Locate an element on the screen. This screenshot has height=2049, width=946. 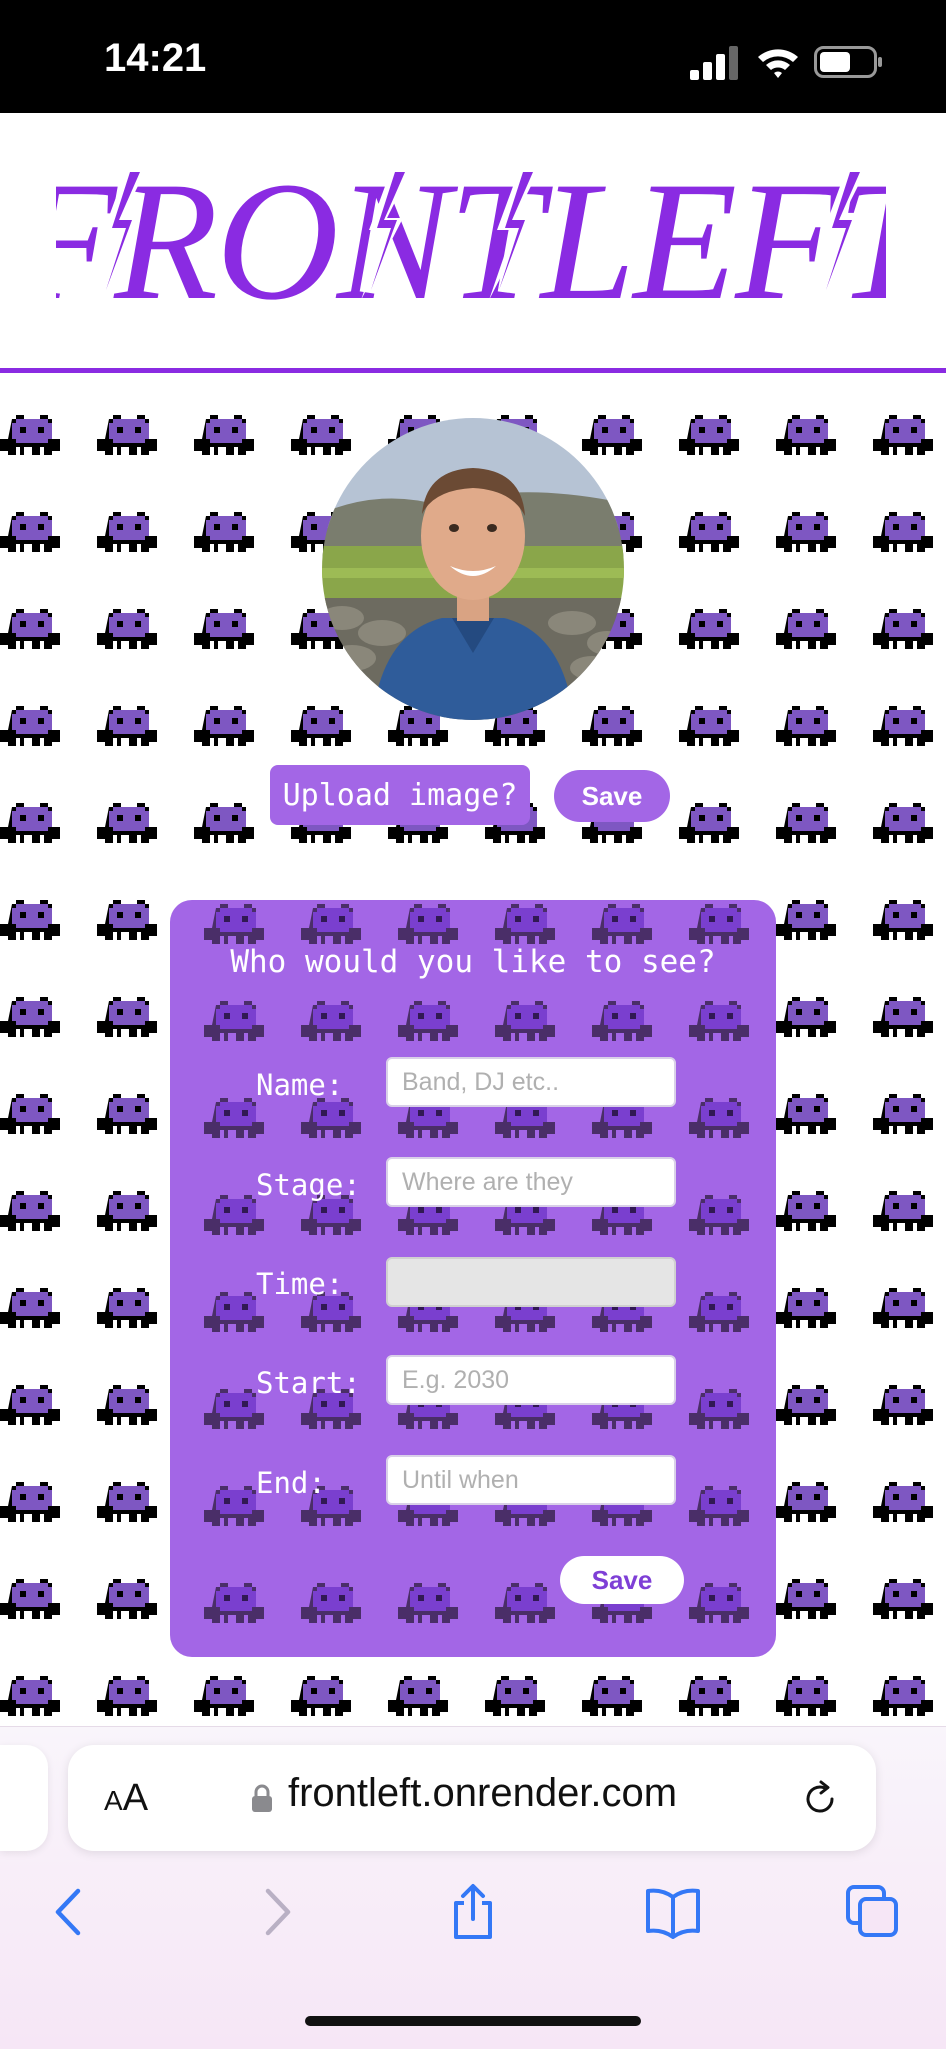
url-text: frontleft.onrender.com is located at coordinates (482, 1793).